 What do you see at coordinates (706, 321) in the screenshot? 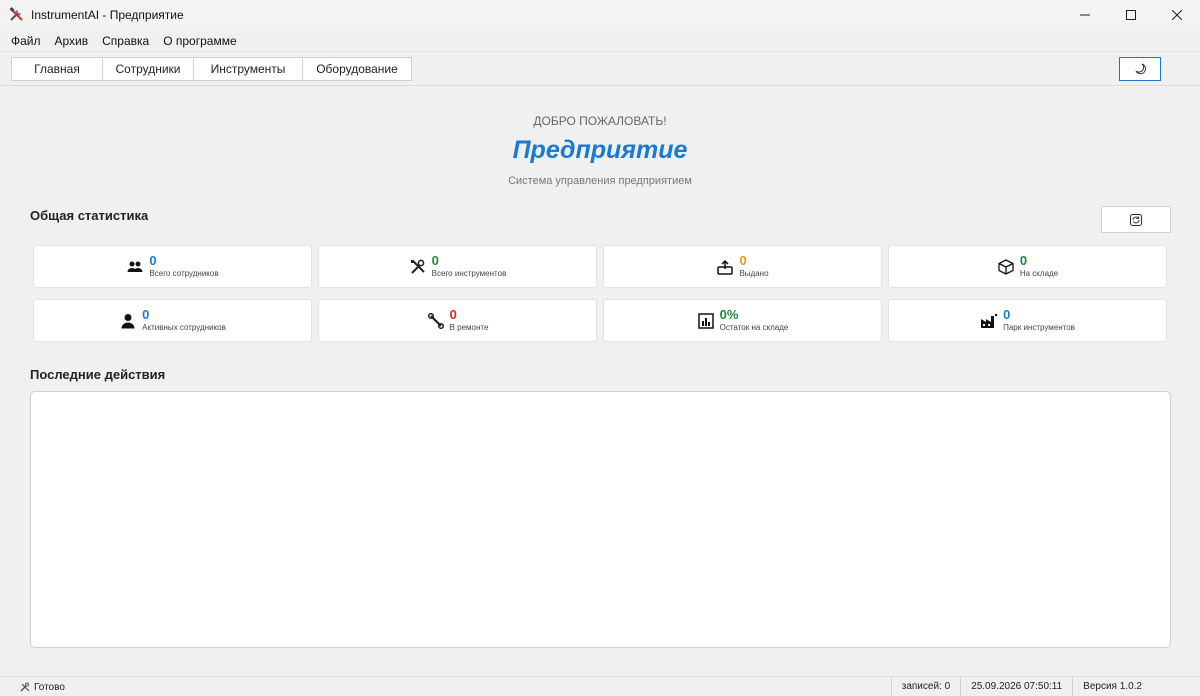
I see `bar-chart-icon` at bounding box center [706, 321].